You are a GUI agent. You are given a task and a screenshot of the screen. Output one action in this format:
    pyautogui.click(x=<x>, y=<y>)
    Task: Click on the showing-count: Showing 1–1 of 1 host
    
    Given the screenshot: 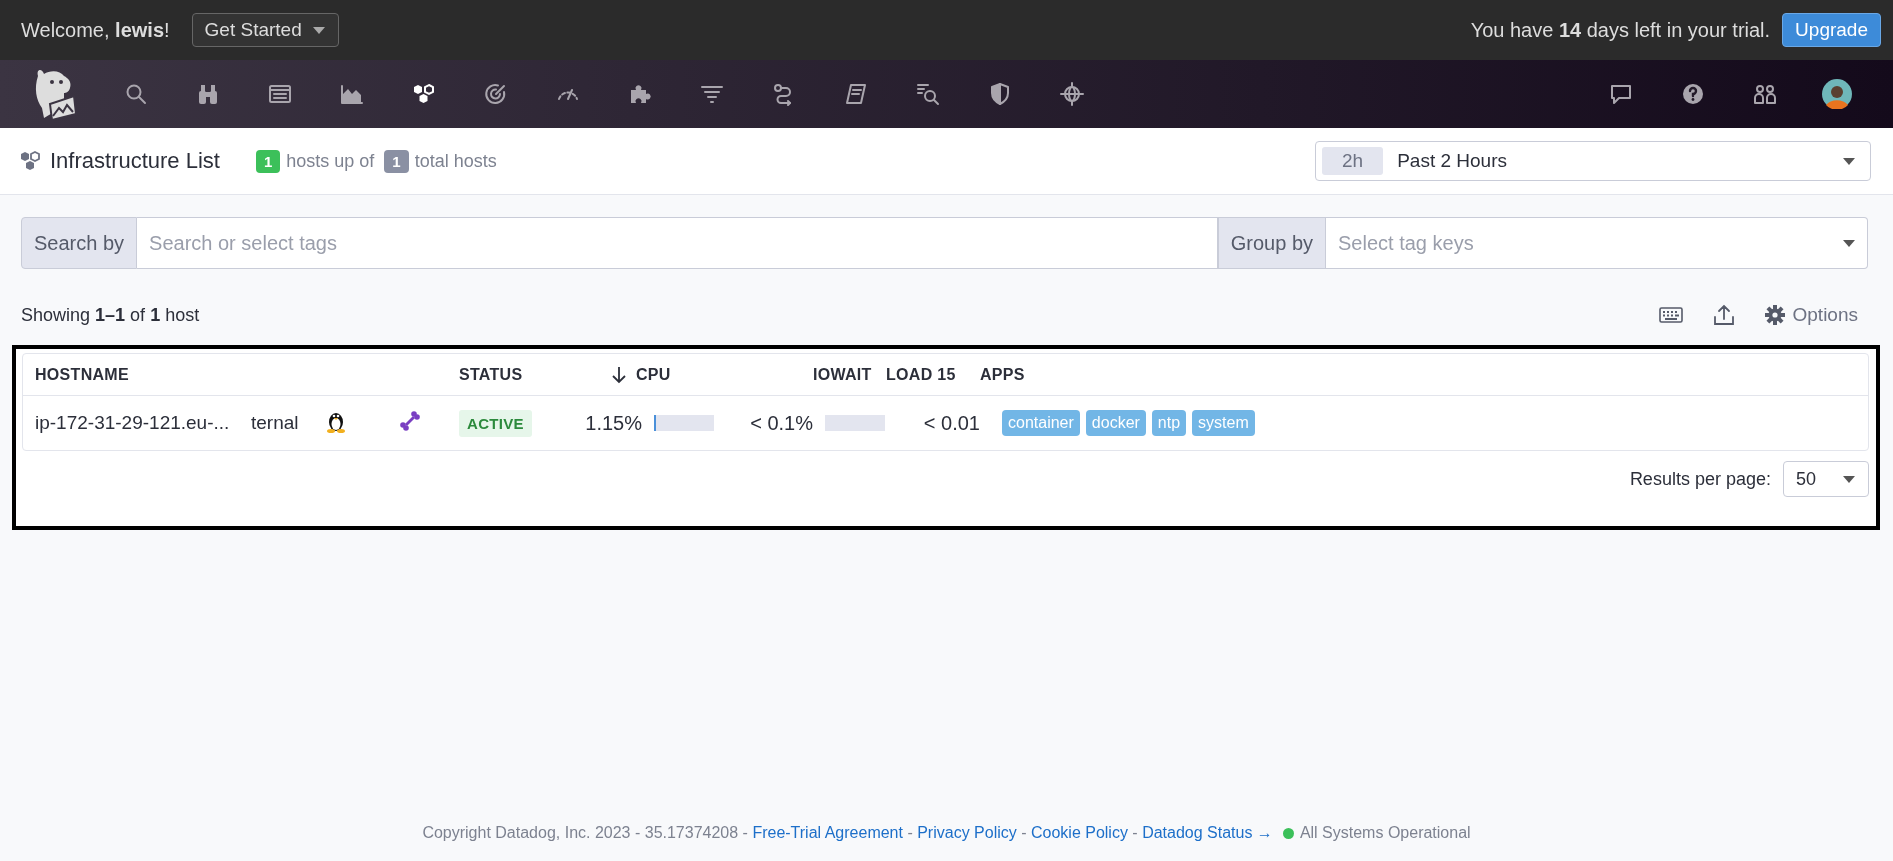 What is the action you would take?
    pyautogui.click(x=110, y=315)
    